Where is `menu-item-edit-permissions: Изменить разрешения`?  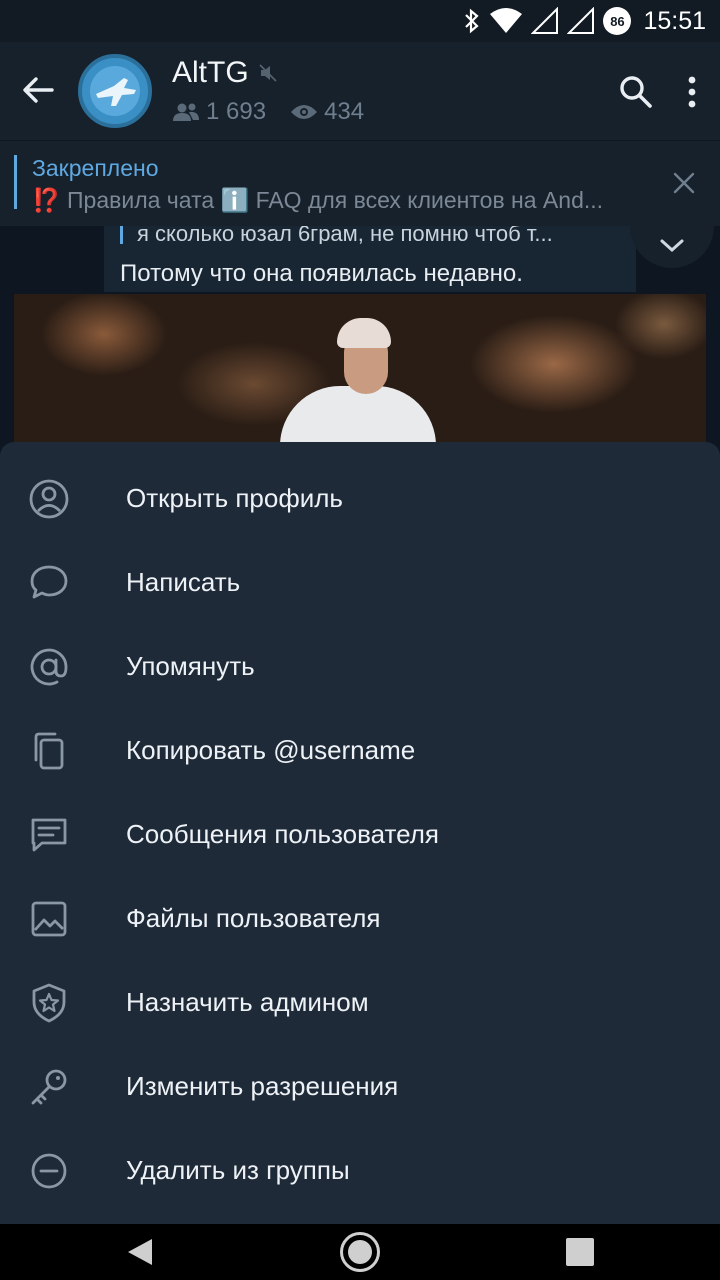
menu-item-edit-permissions: Изменить разрешения is located at coordinates (360, 1086).